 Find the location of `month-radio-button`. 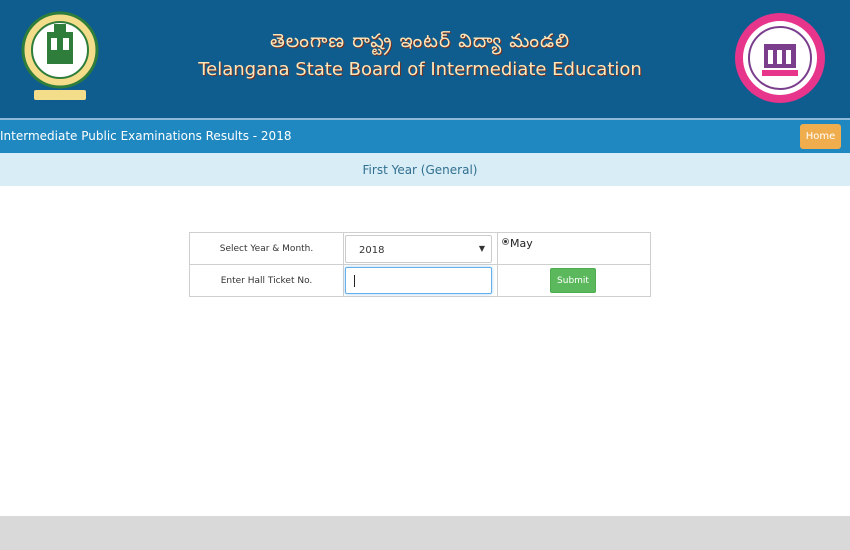

month-radio-button is located at coordinates (505, 241).